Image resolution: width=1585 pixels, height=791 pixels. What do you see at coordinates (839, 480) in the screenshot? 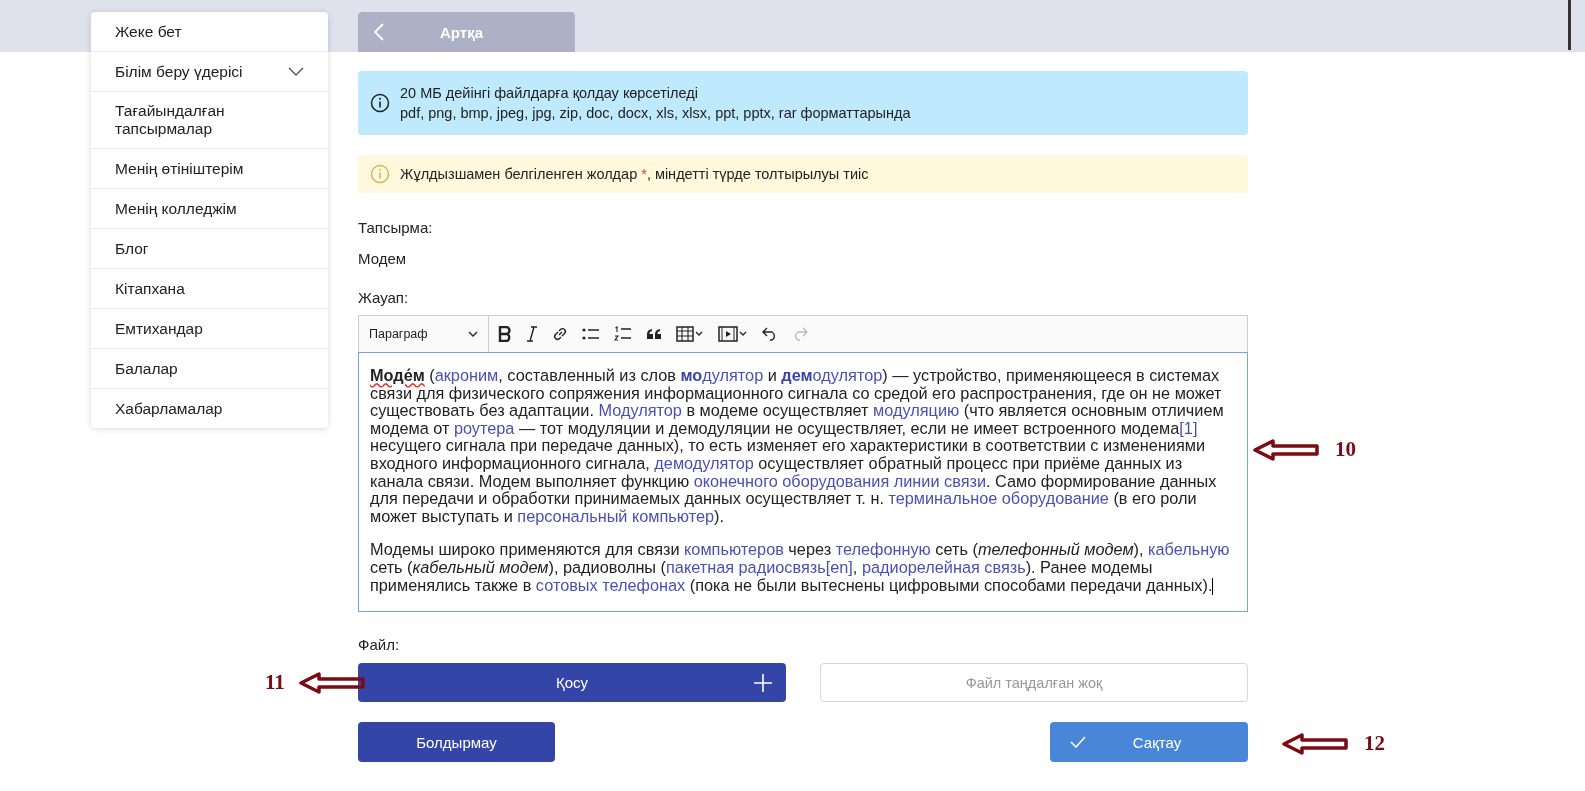
I see `link: оконечного оборудования линии связи` at bounding box center [839, 480].